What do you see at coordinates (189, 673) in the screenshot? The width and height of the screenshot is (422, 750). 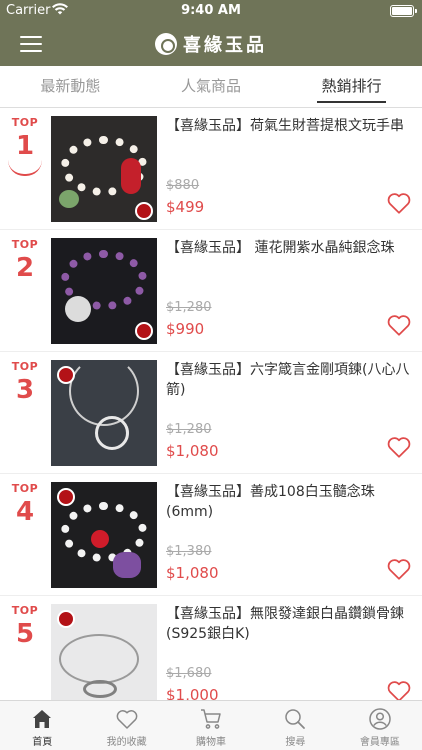 I see `original-price: $1,680` at bounding box center [189, 673].